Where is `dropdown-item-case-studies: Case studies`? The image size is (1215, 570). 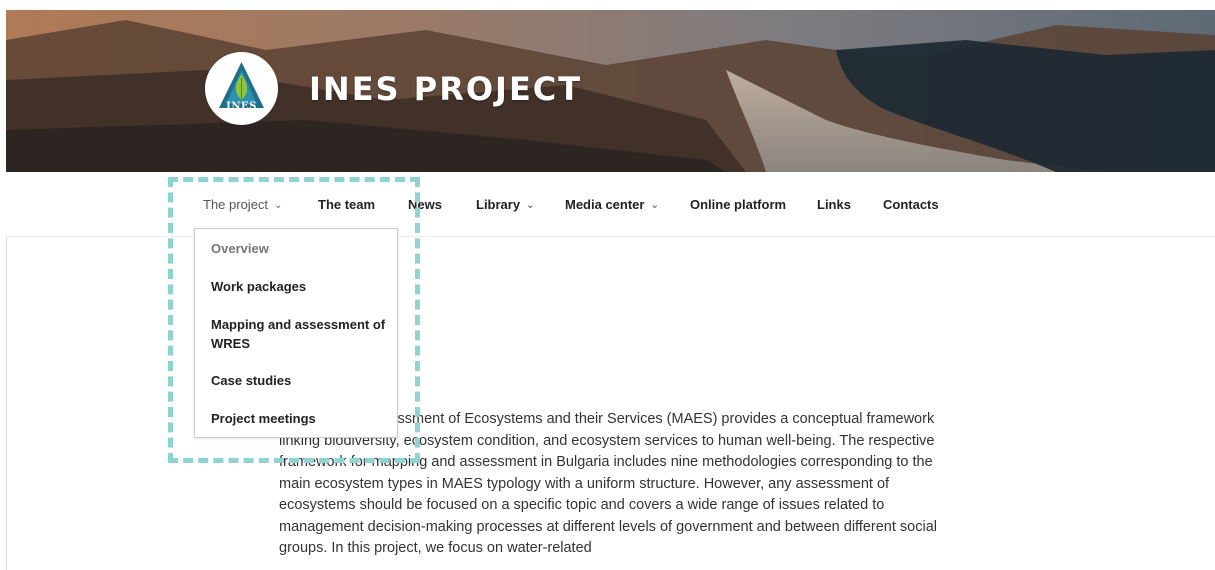
dropdown-item-case-studies: Case studies is located at coordinates (298, 380).